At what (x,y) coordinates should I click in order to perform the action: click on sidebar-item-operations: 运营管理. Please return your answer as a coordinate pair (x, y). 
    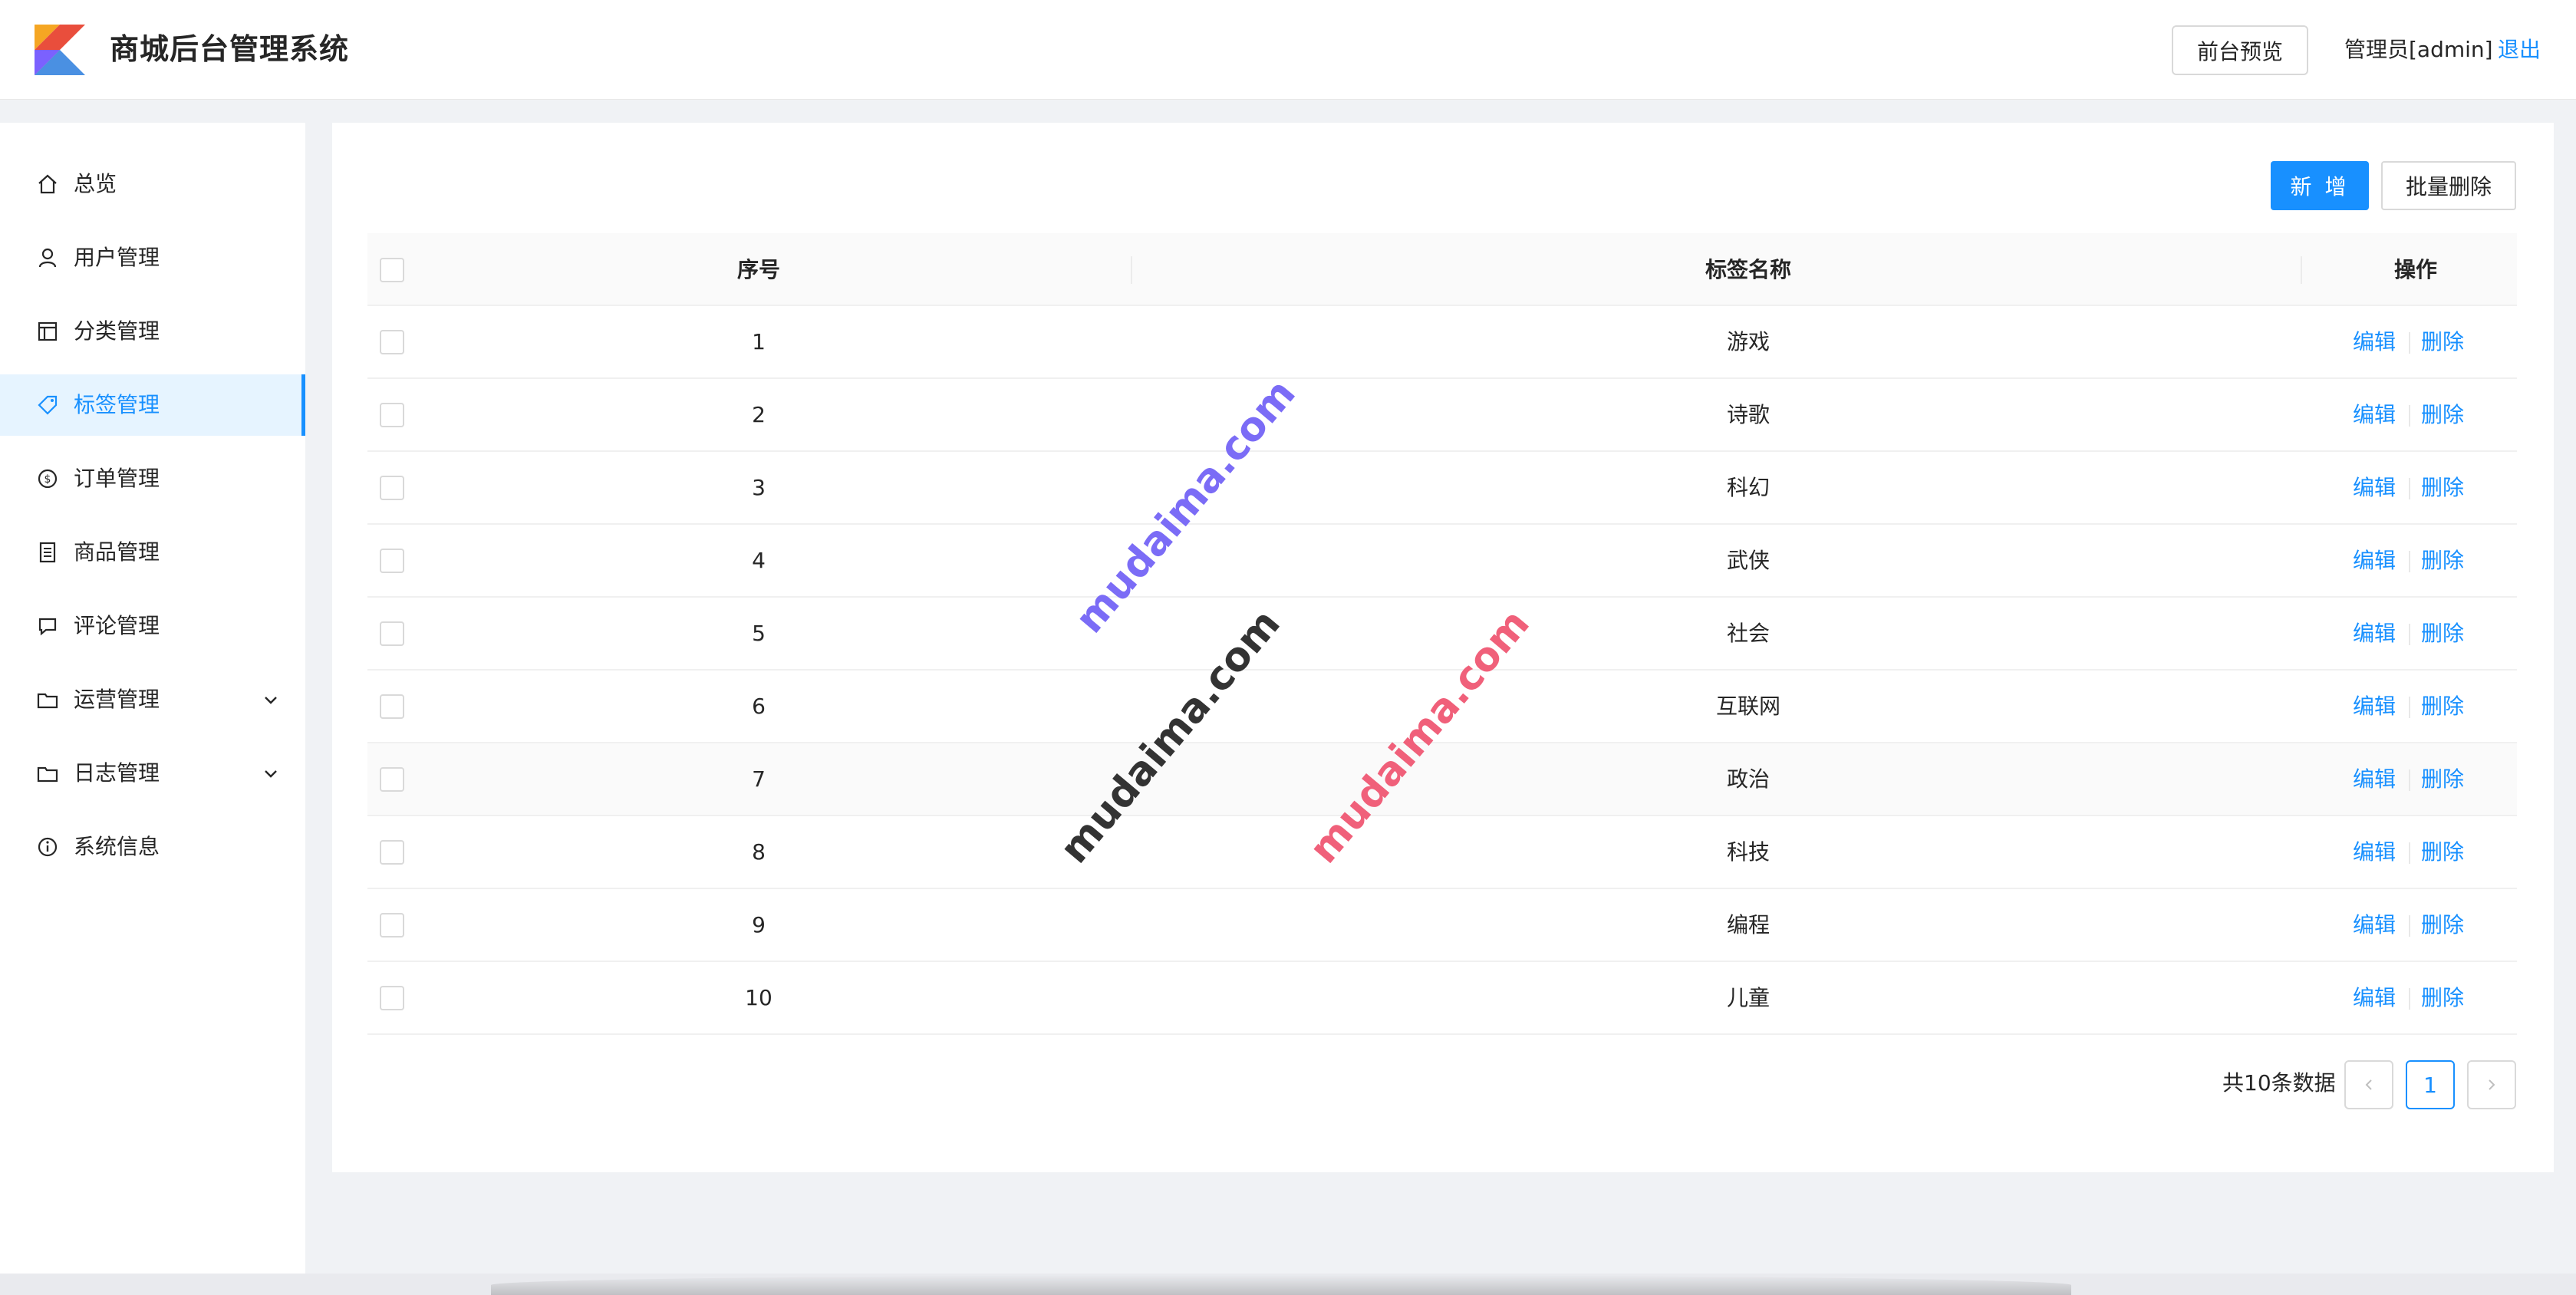
    Looking at the image, I should click on (152, 700).